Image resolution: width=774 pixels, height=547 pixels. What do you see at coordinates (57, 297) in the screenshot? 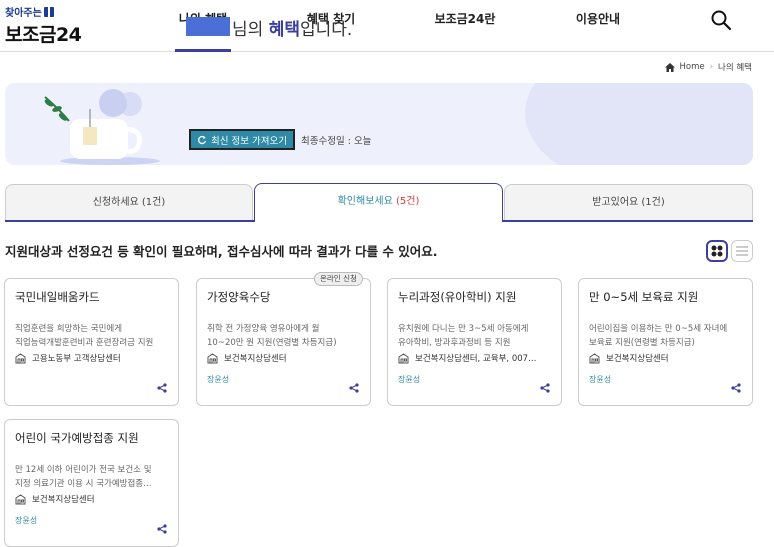
I see `card-title: 국민내일배움카드` at bounding box center [57, 297].